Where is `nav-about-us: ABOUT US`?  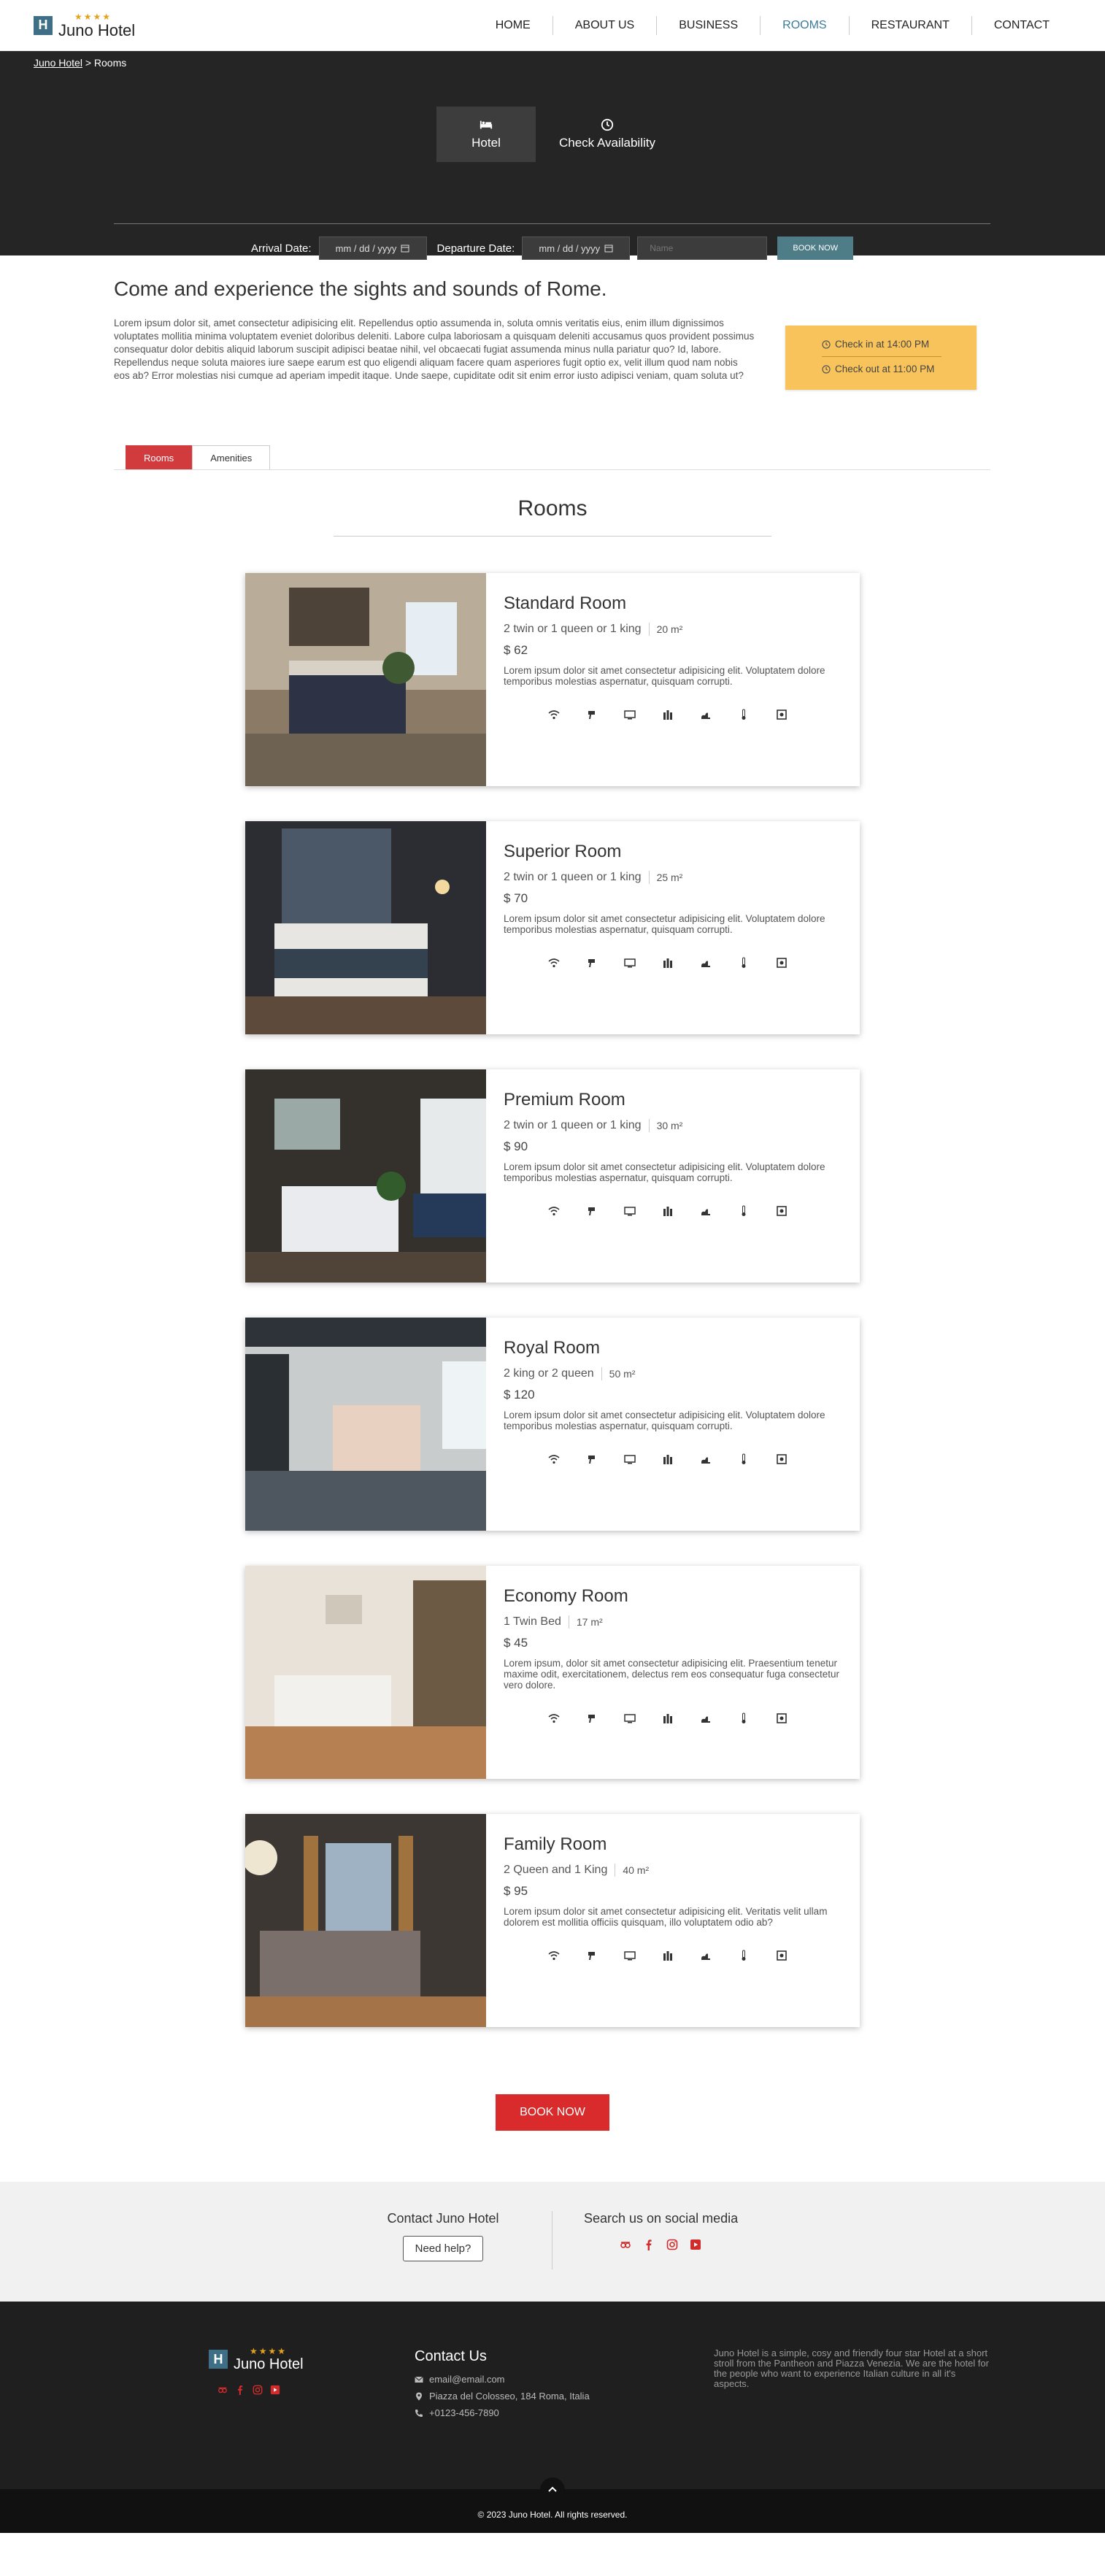 nav-about-us: ABOUT US is located at coordinates (604, 25).